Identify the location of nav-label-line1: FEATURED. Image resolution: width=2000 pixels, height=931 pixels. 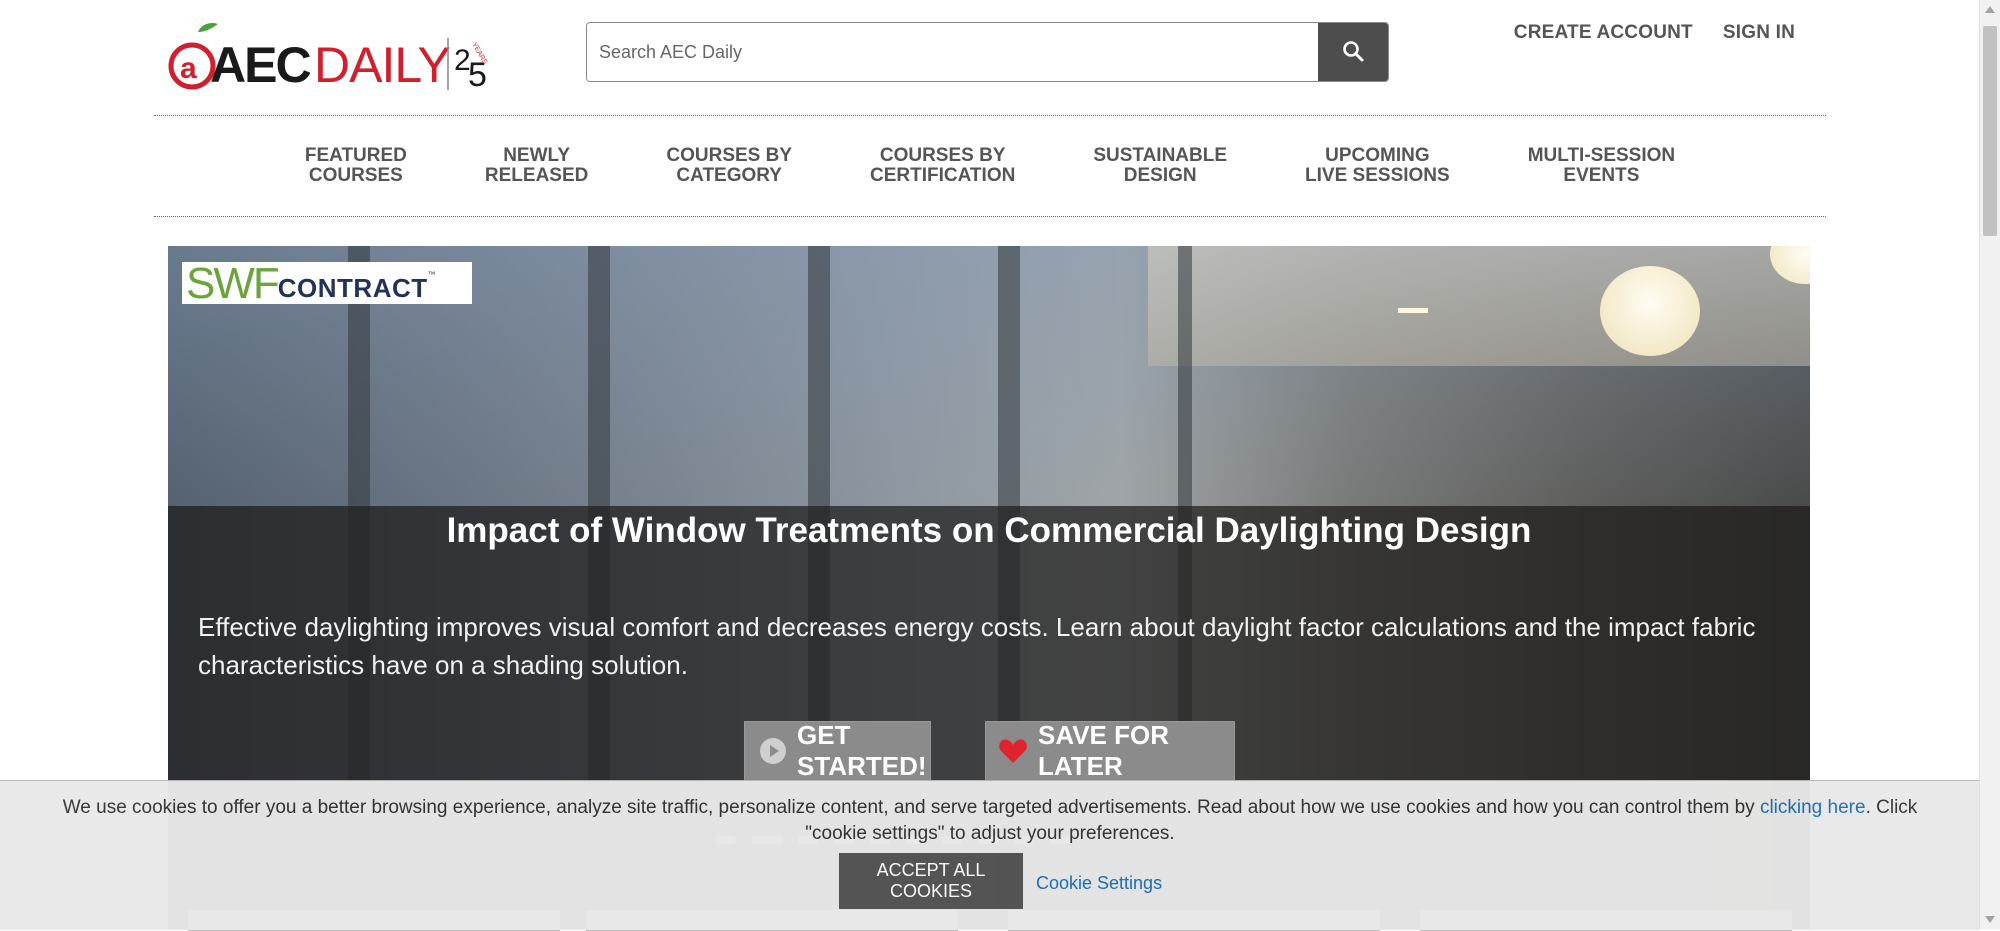
(355, 155).